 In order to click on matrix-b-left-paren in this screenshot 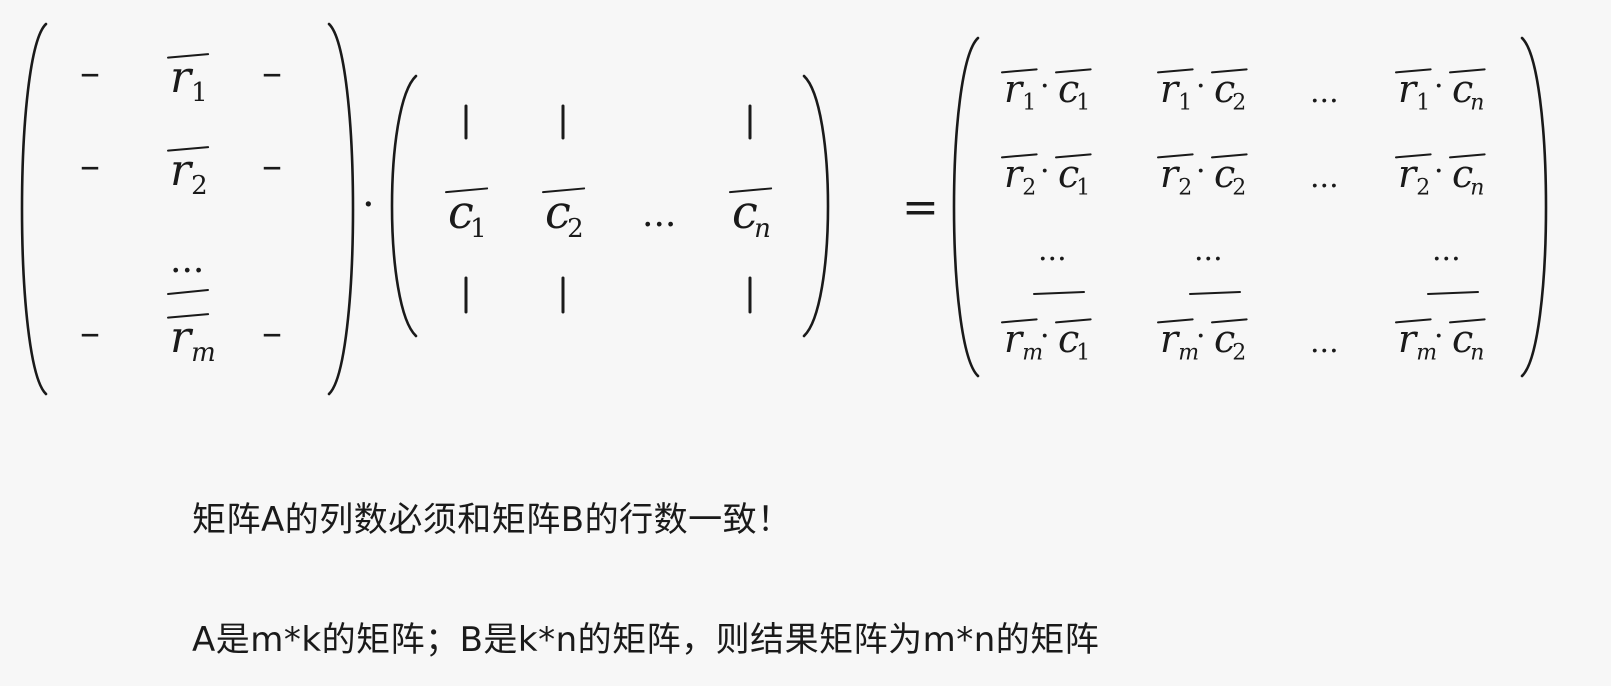, I will do `click(404, 206)`.